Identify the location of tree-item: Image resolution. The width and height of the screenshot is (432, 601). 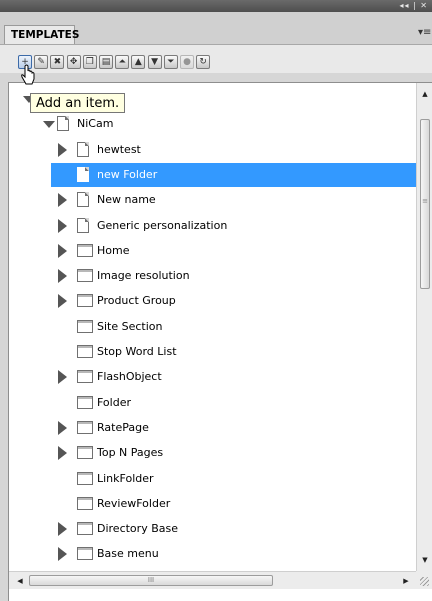
(213, 276).